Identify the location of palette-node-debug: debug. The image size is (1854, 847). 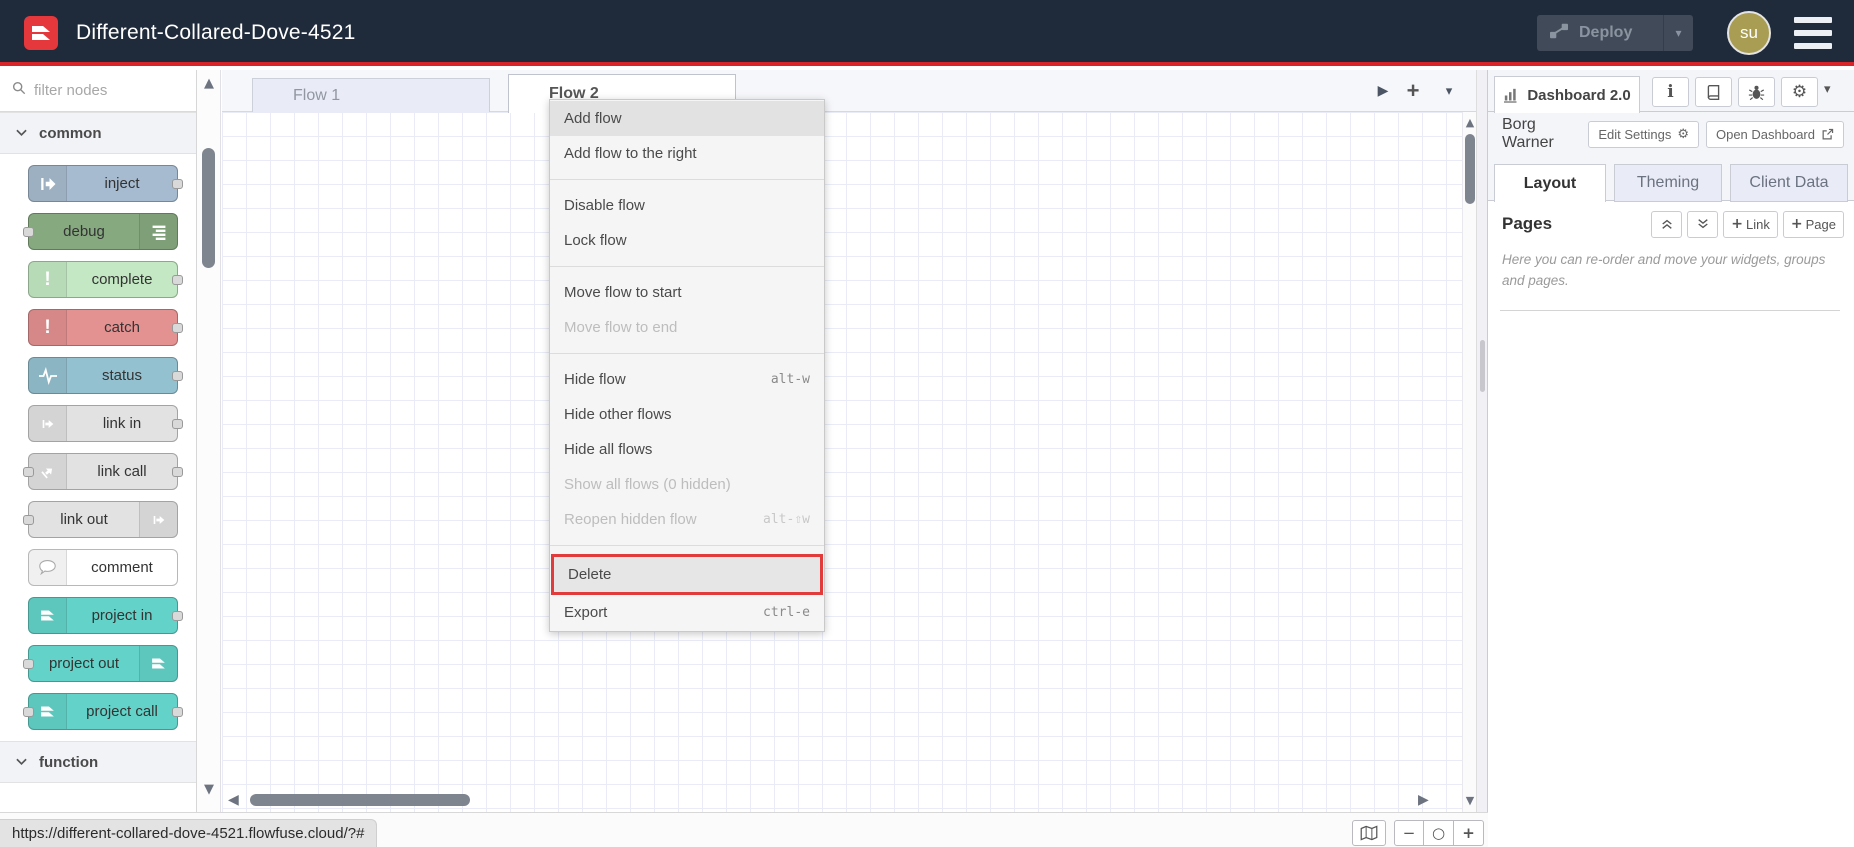
(100, 231).